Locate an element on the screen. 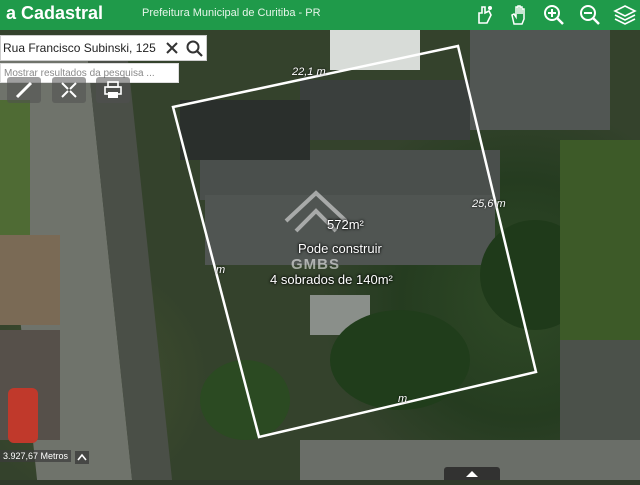 This screenshot has width=640, height=485. roof-main-top is located at coordinates (385, 110).